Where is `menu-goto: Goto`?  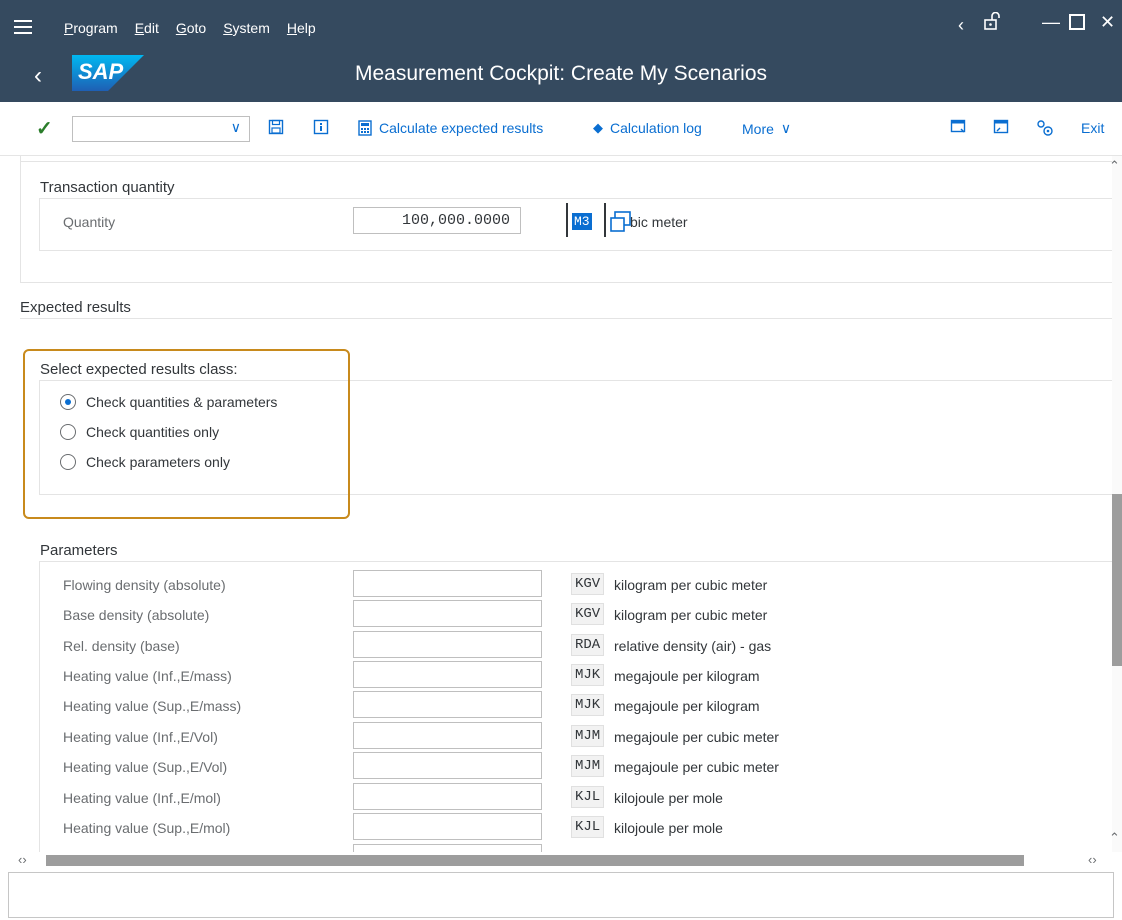 menu-goto: Goto is located at coordinates (191, 28).